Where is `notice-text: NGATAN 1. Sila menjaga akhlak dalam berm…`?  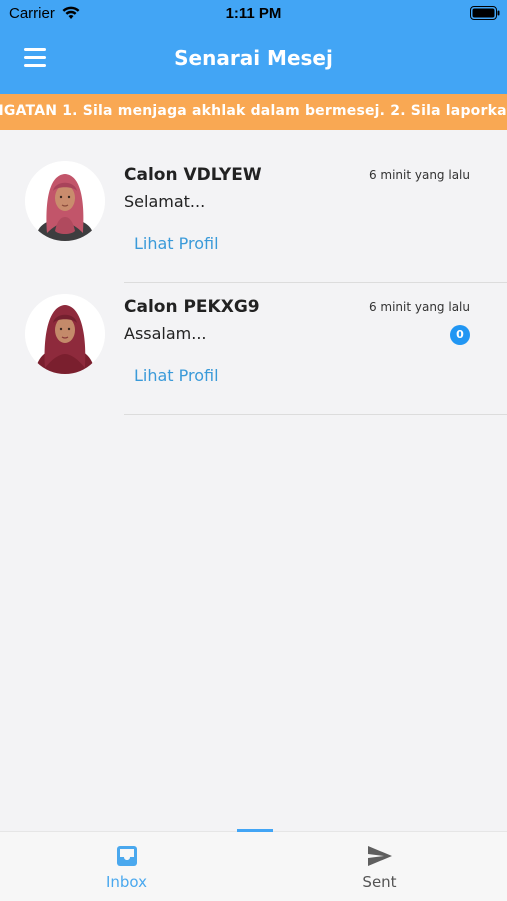 notice-text: NGATAN 1. Sila menjaga akhlak dalam berm… is located at coordinates (253, 111).